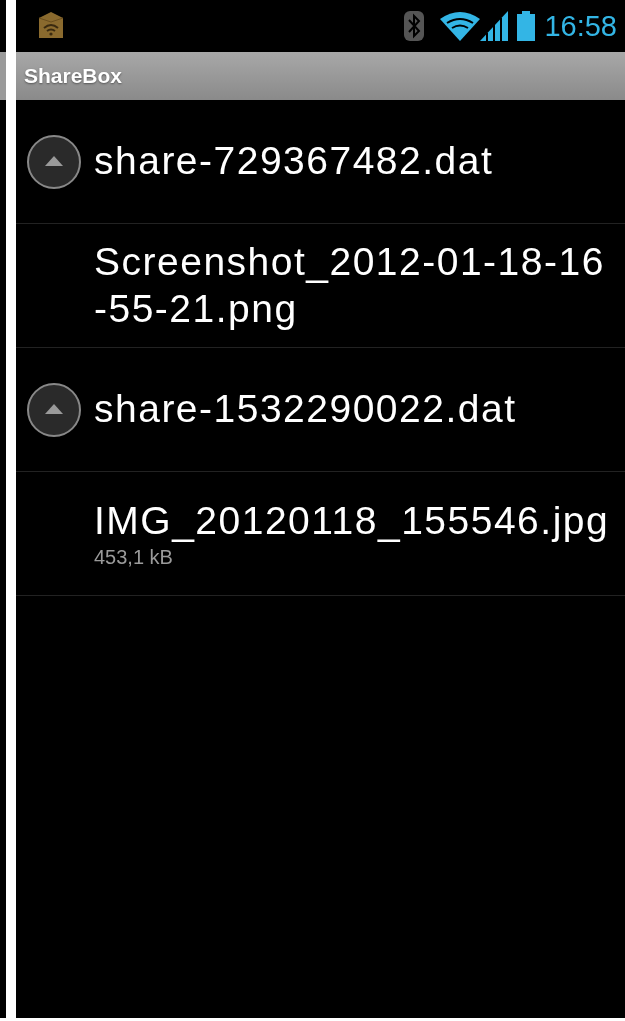  I want to click on bluetooth-icon, so click(414, 26).